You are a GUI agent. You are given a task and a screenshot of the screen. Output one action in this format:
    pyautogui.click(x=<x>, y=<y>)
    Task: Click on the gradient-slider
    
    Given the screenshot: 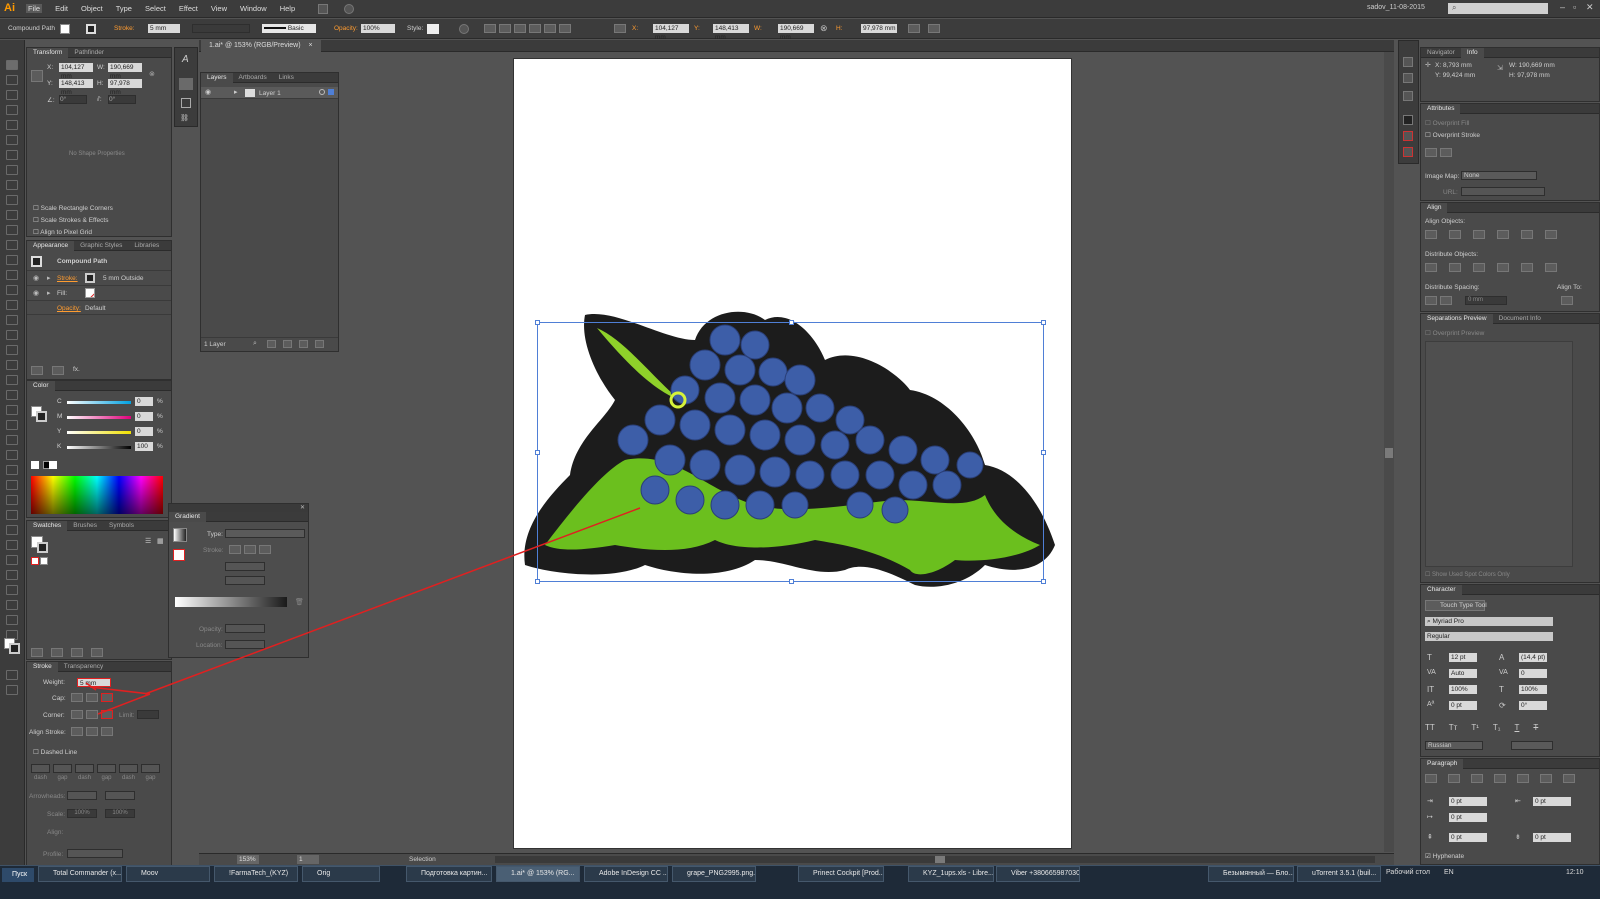 What is the action you would take?
    pyautogui.click(x=231, y=602)
    